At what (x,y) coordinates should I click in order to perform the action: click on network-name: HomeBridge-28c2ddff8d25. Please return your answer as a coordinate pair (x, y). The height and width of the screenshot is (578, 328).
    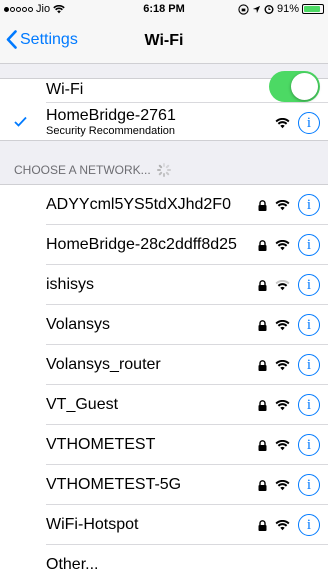
    Looking at the image, I should click on (141, 244).